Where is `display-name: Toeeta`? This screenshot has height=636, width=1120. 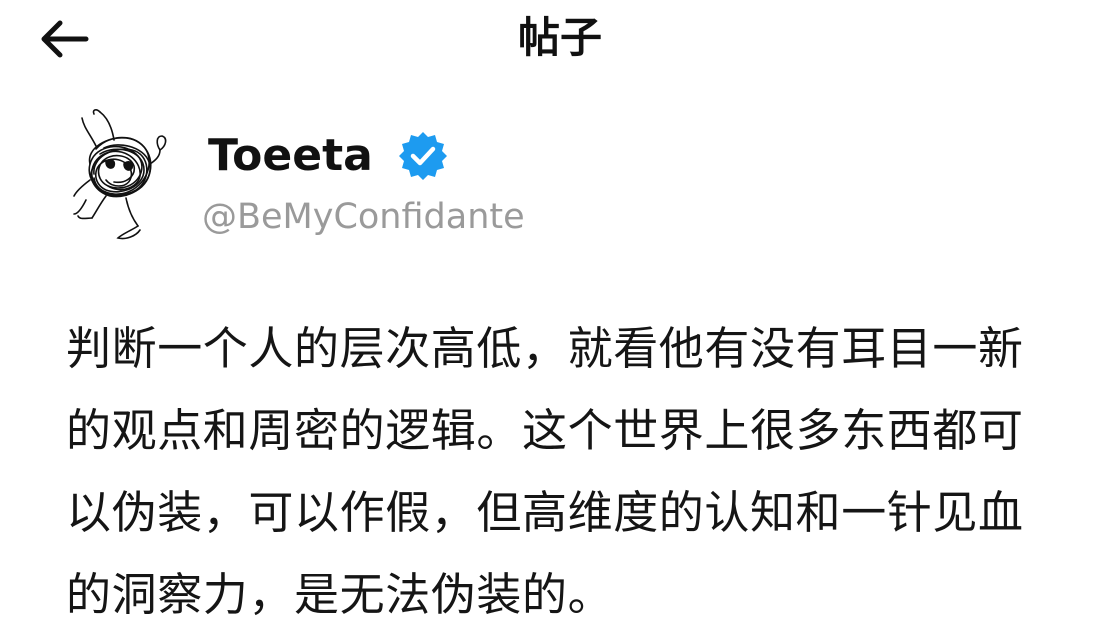
display-name: Toeeta is located at coordinates (290, 156).